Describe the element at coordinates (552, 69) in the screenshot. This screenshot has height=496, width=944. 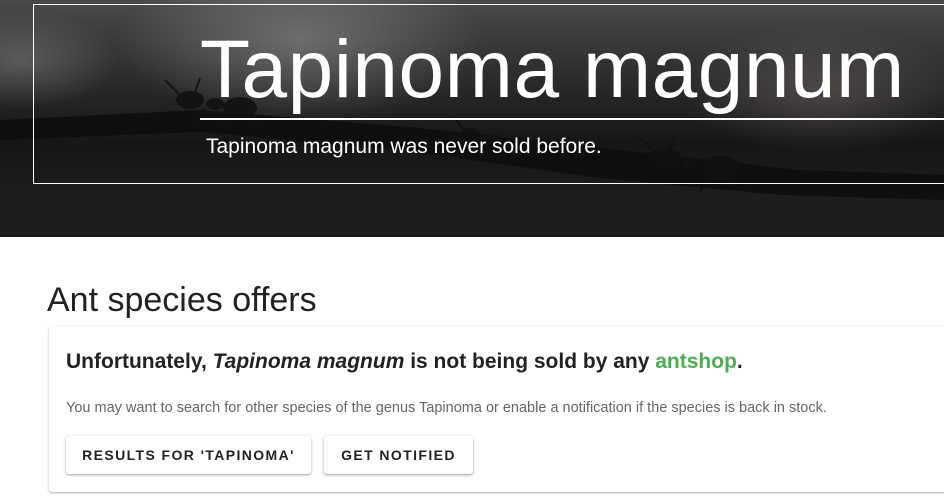
I see `page-title: Tapinoma magnum` at that location.